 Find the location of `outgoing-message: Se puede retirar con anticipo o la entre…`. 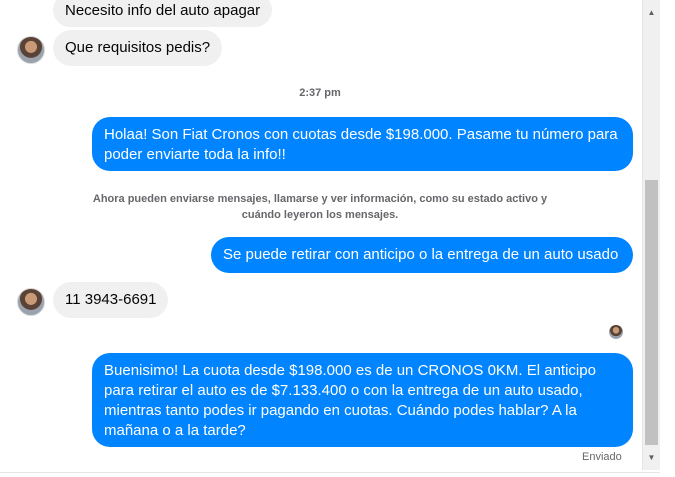

outgoing-message: Se puede retirar con anticipo o la entre… is located at coordinates (422, 255).